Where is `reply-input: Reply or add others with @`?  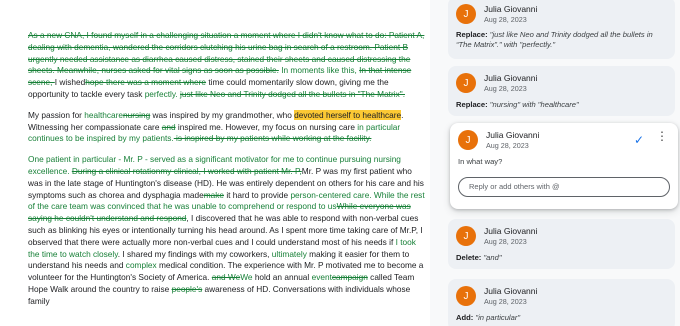 reply-input: Reply or add others with @ is located at coordinates (564, 187).